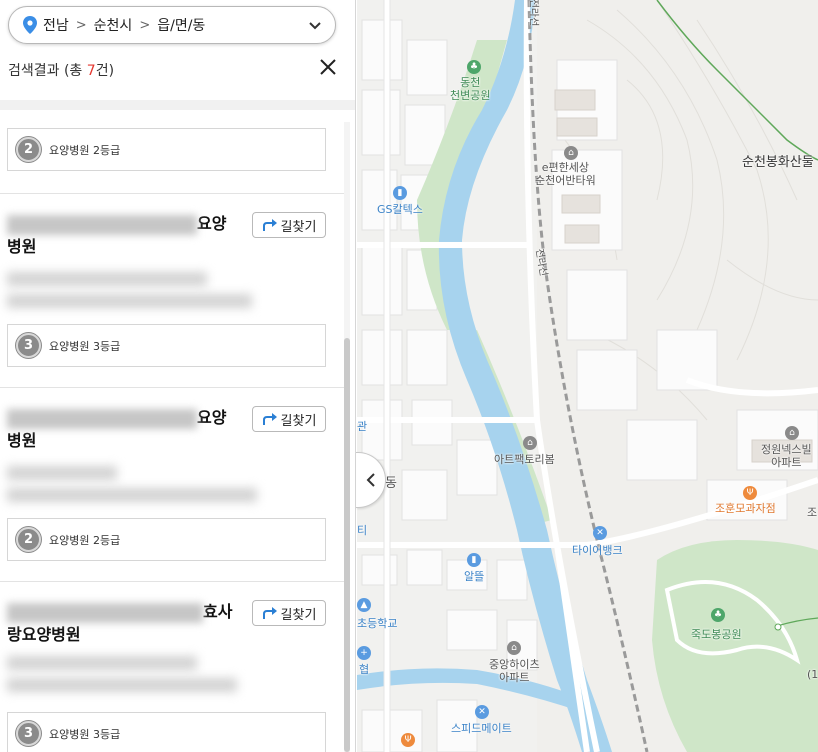  I want to click on region-city: 순천시, so click(113, 25).